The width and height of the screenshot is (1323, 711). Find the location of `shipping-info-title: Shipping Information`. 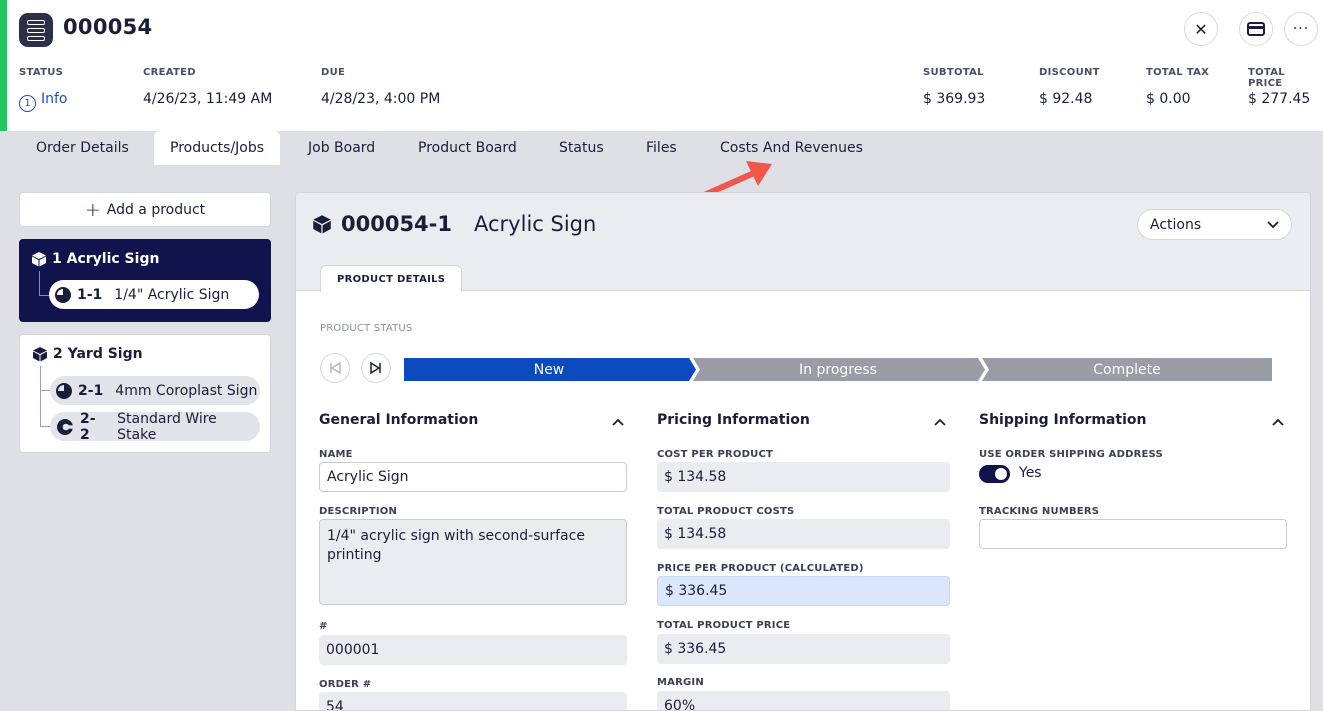

shipping-info-title: Shipping Information is located at coordinates (1063, 420).